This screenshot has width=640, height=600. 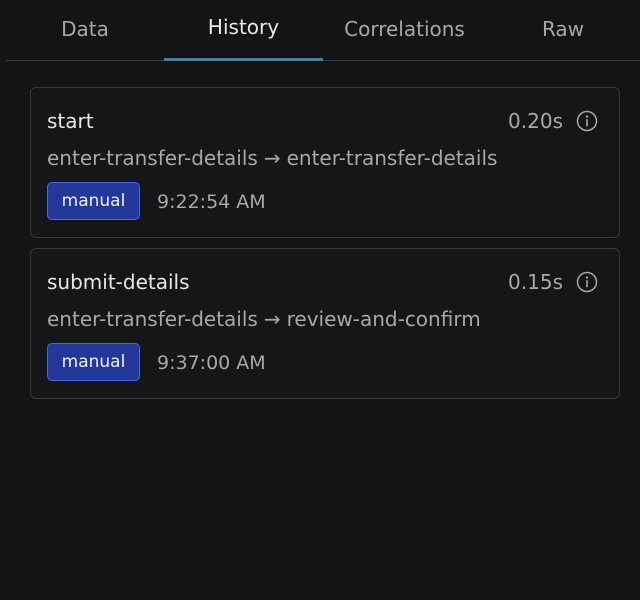 I want to click on event-name: start, so click(x=70, y=121).